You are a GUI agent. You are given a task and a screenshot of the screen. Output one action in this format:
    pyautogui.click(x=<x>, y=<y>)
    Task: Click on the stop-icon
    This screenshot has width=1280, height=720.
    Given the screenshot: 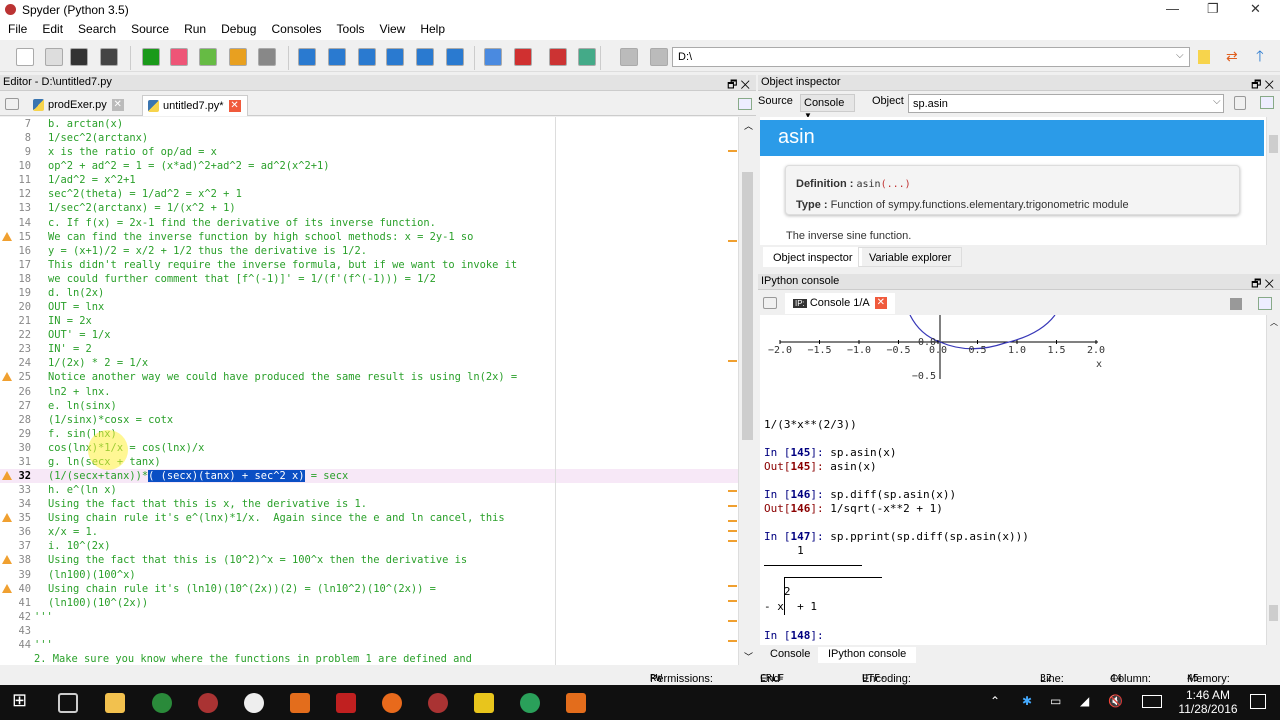 What is the action you would take?
    pyautogui.click(x=455, y=57)
    